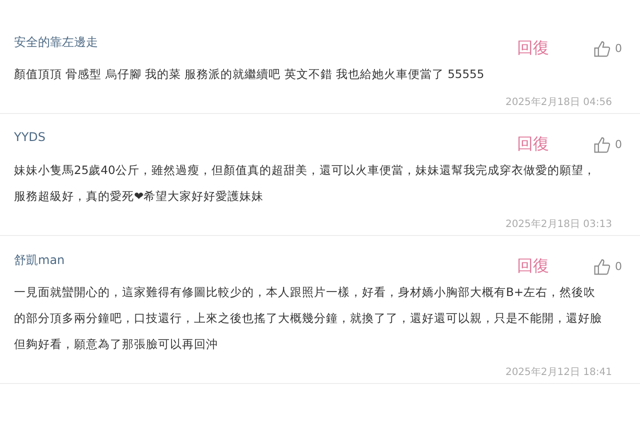  I want to click on comment-author: 舒凱man, so click(39, 260).